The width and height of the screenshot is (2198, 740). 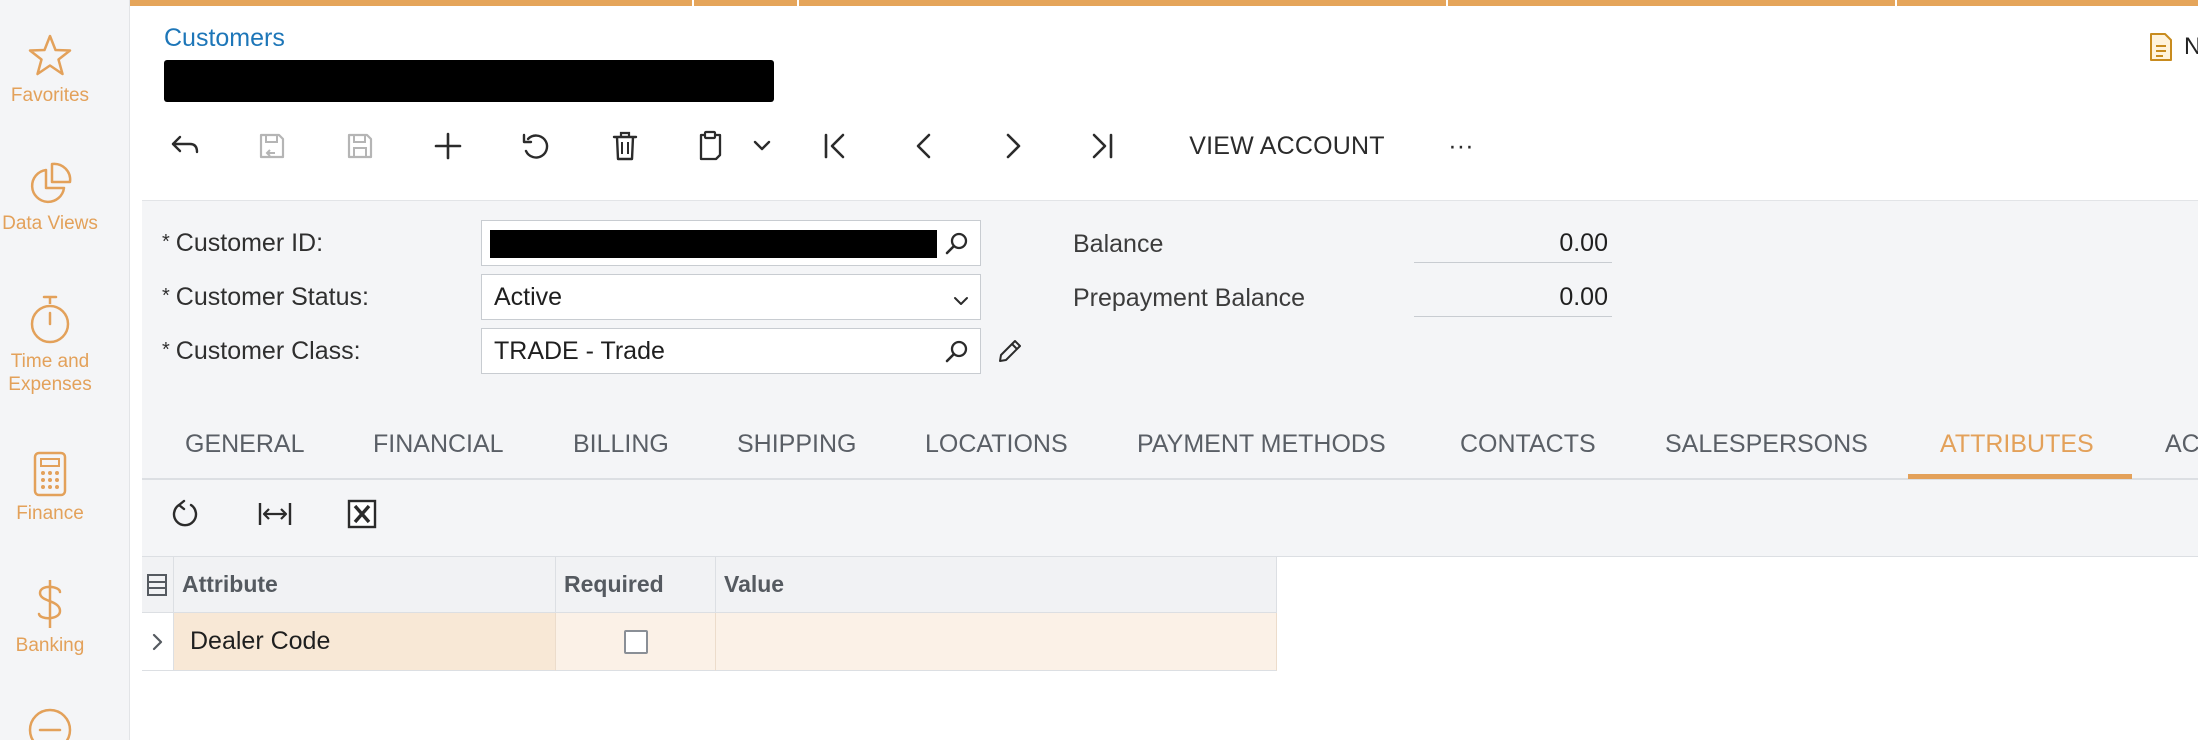 I want to click on customer-class-label: * Customer Class:, so click(x=261, y=351).